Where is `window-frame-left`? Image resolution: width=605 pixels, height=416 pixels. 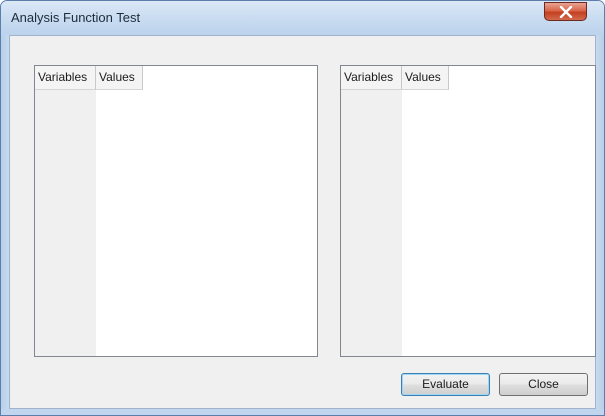 window-frame-left is located at coordinates (5, 225).